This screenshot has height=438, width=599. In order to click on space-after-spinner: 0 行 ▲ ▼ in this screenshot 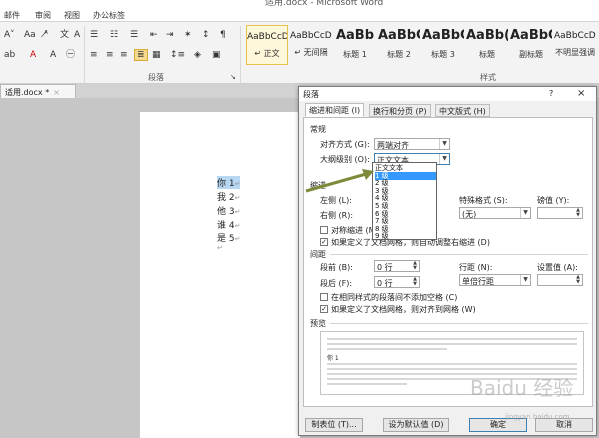, I will do `click(397, 282)`.